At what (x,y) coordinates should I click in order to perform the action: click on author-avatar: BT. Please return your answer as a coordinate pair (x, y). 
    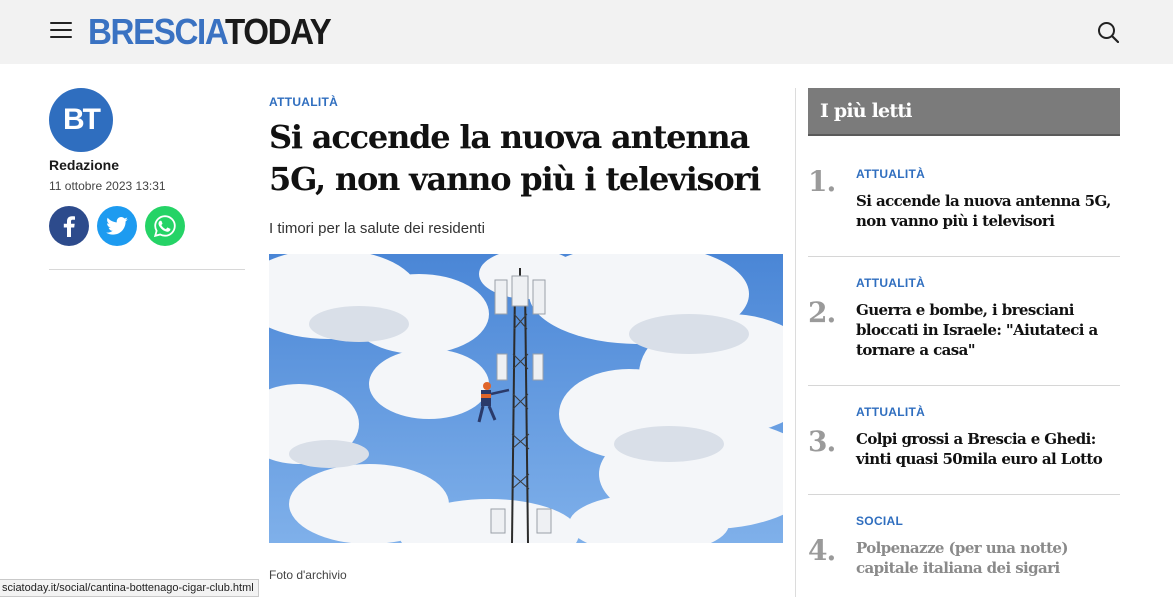
    Looking at the image, I should click on (81, 120).